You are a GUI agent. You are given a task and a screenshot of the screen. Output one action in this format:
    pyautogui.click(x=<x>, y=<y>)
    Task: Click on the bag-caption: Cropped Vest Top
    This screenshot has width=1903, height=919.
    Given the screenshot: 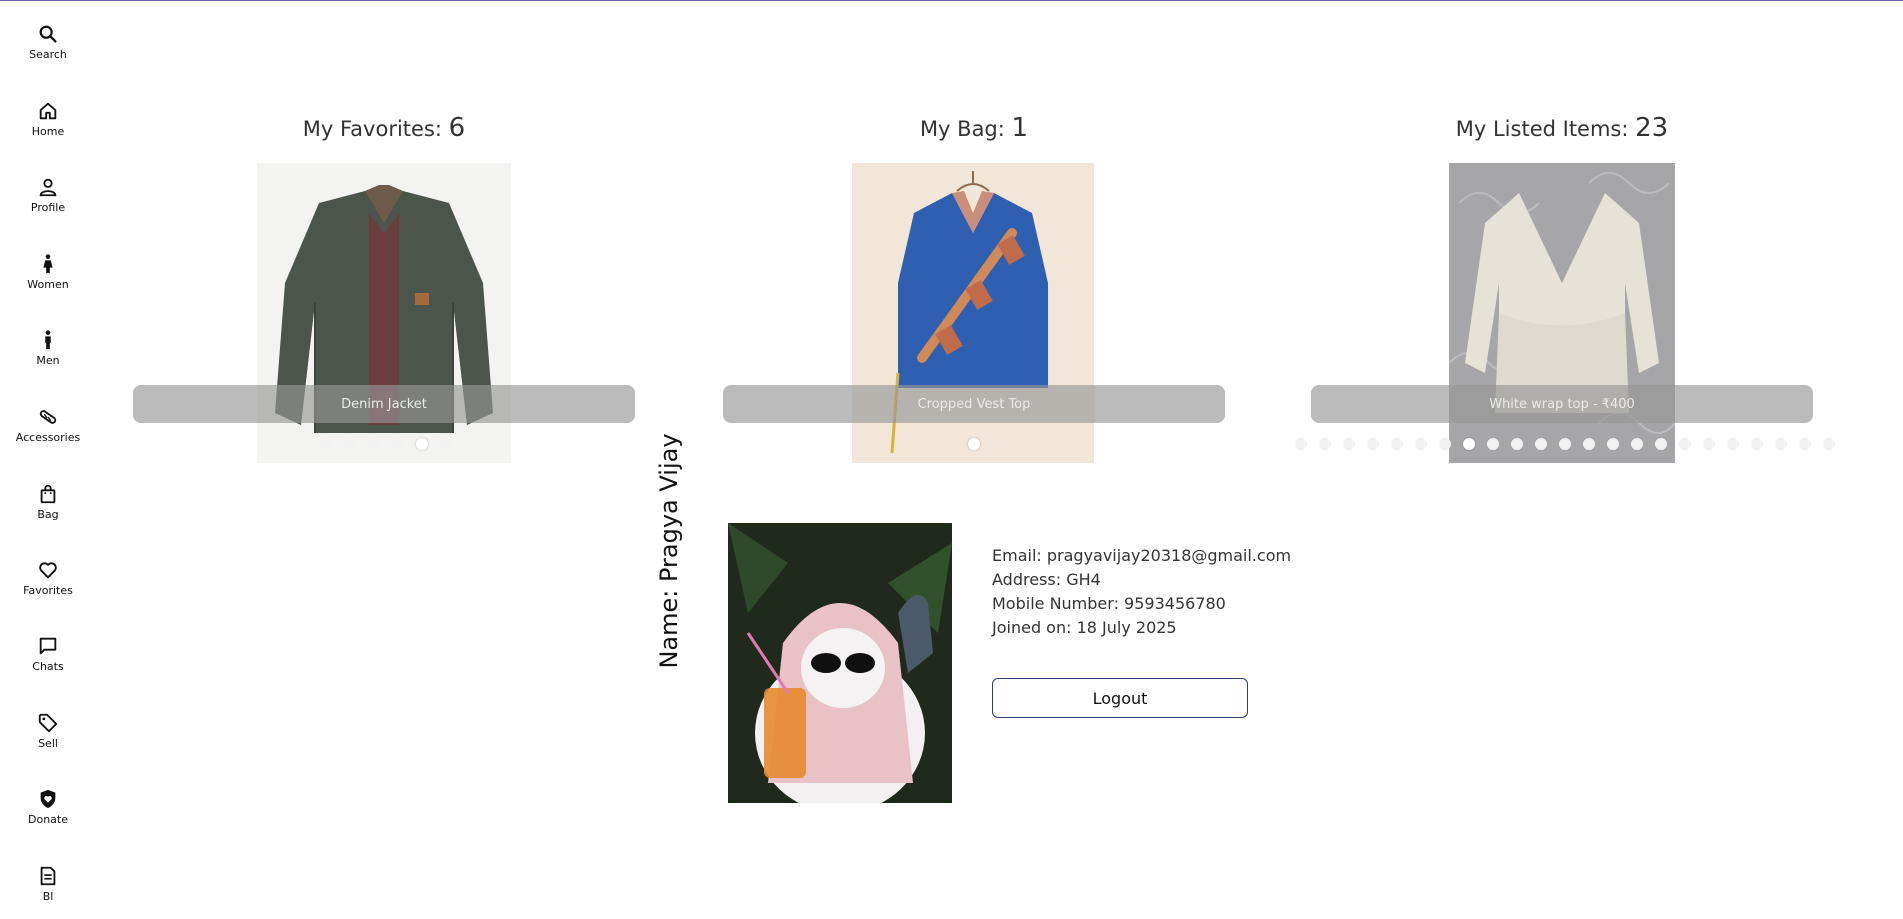 What is the action you would take?
    pyautogui.click(x=974, y=404)
    